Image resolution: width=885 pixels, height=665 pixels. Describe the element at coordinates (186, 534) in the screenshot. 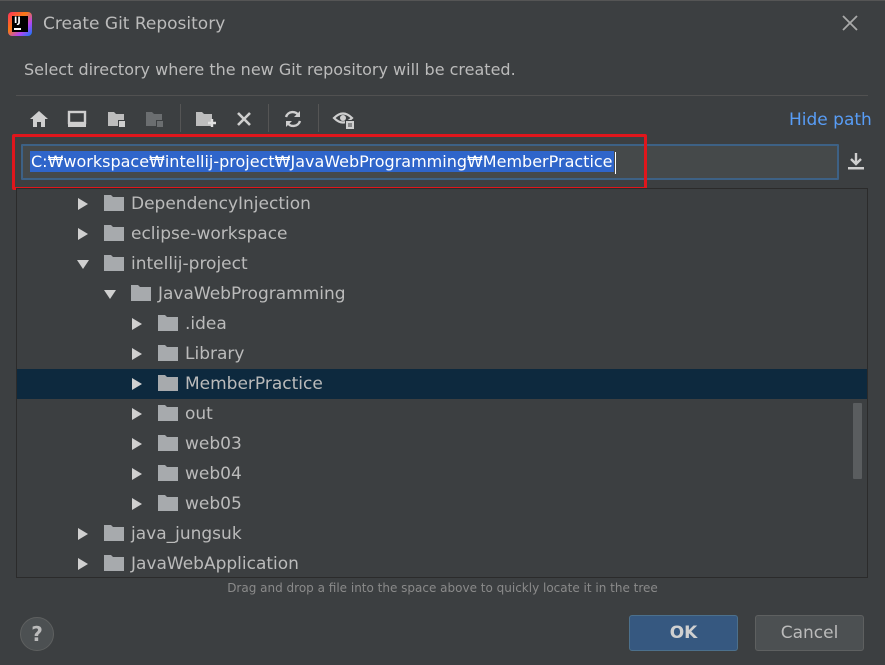

I see `tree-row-label: java_jungsuk` at that location.